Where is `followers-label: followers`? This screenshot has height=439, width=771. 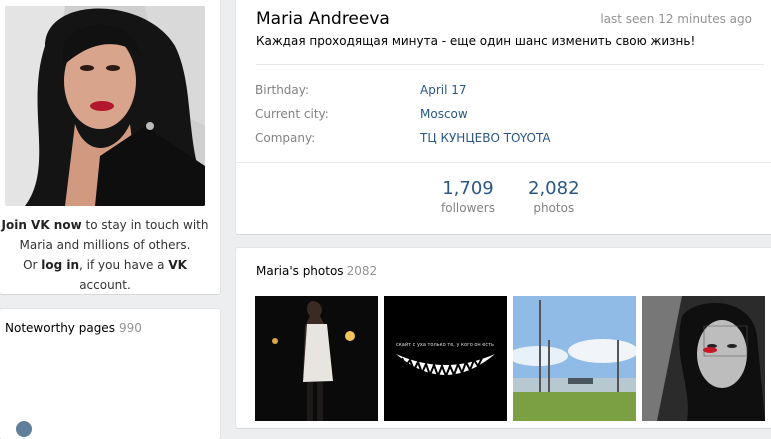
followers-label: followers is located at coordinates (468, 208).